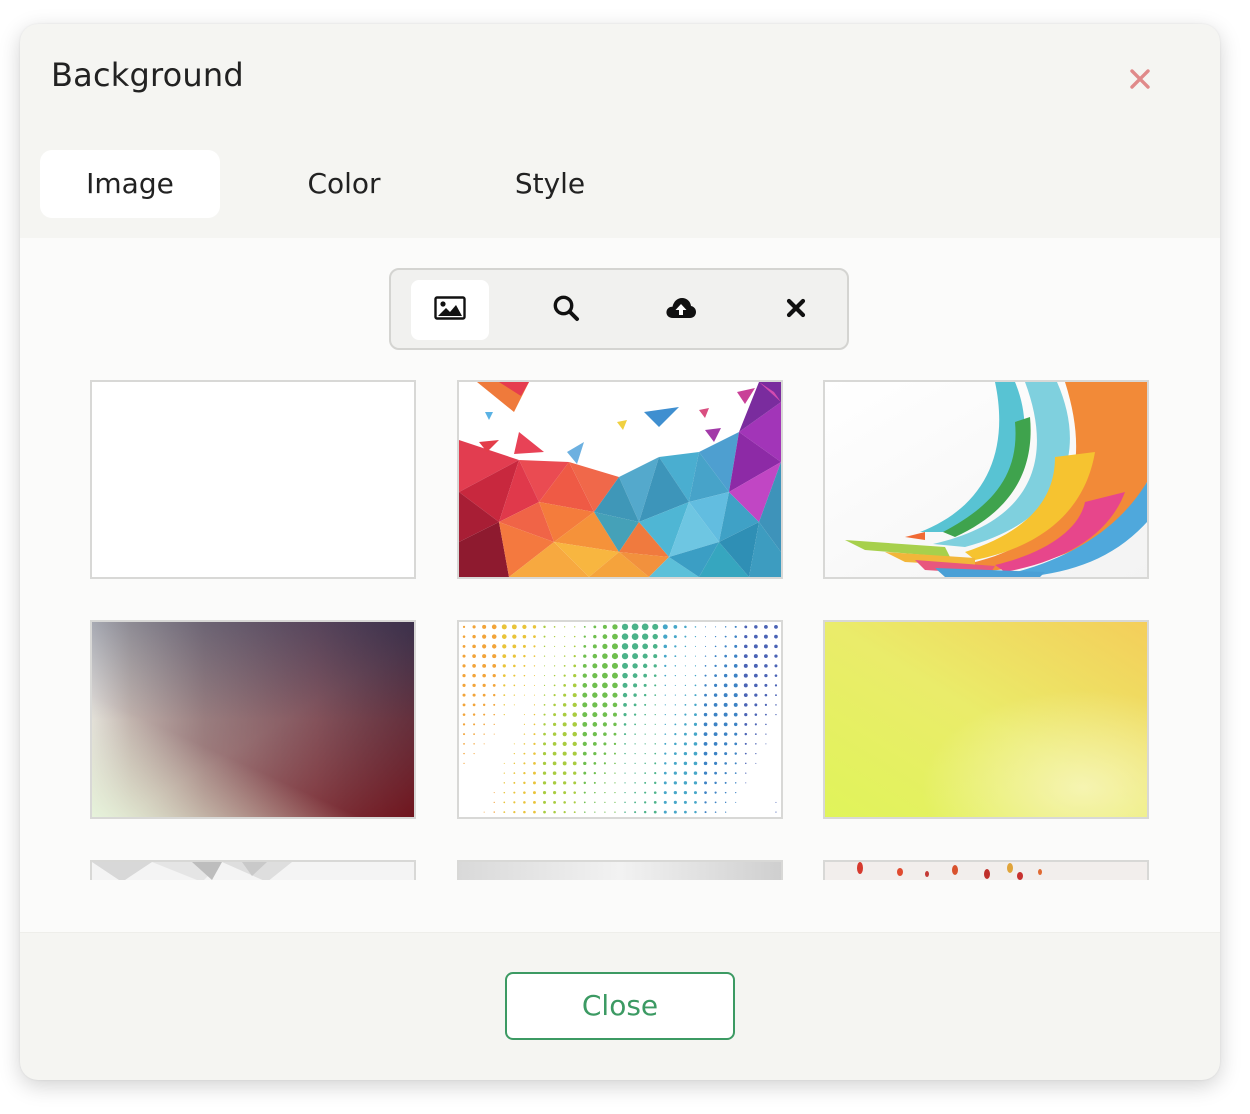 The image size is (1250, 1114). I want to click on remove-image-button, so click(796, 310).